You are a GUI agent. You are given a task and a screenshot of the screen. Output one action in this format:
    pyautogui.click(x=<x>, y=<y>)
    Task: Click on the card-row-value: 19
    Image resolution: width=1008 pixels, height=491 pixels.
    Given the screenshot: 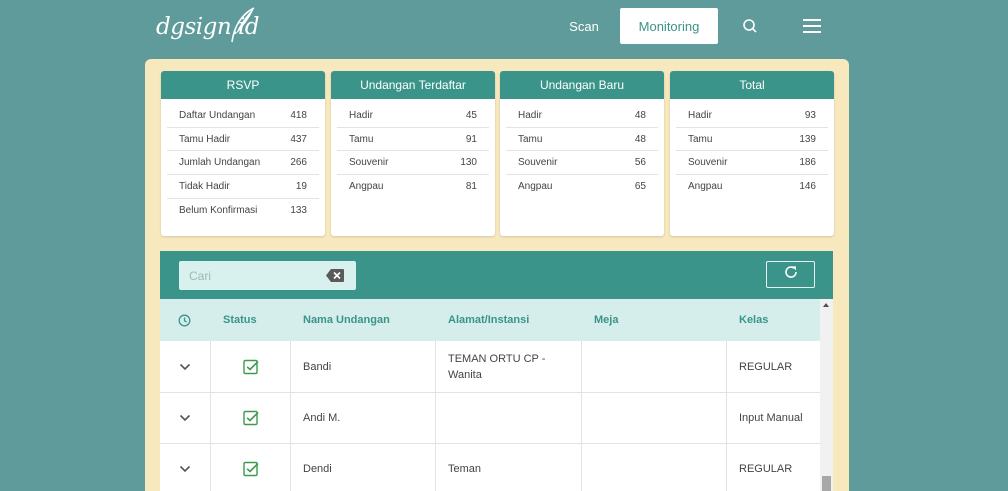 What is the action you would take?
    pyautogui.click(x=301, y=186)
    